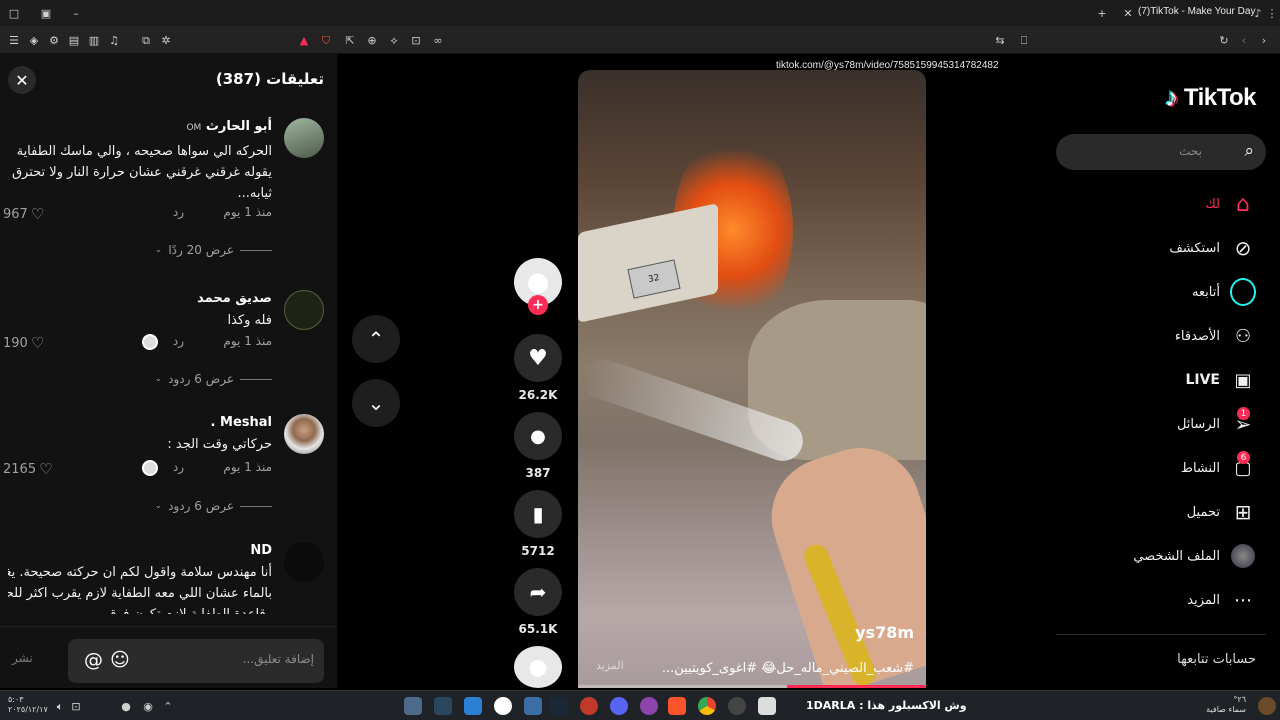 This screenshot has height=720, width=1280. Describe the element at coordinates (114, 40) in the screenshot. I see `music-icon: ♫` at that location.